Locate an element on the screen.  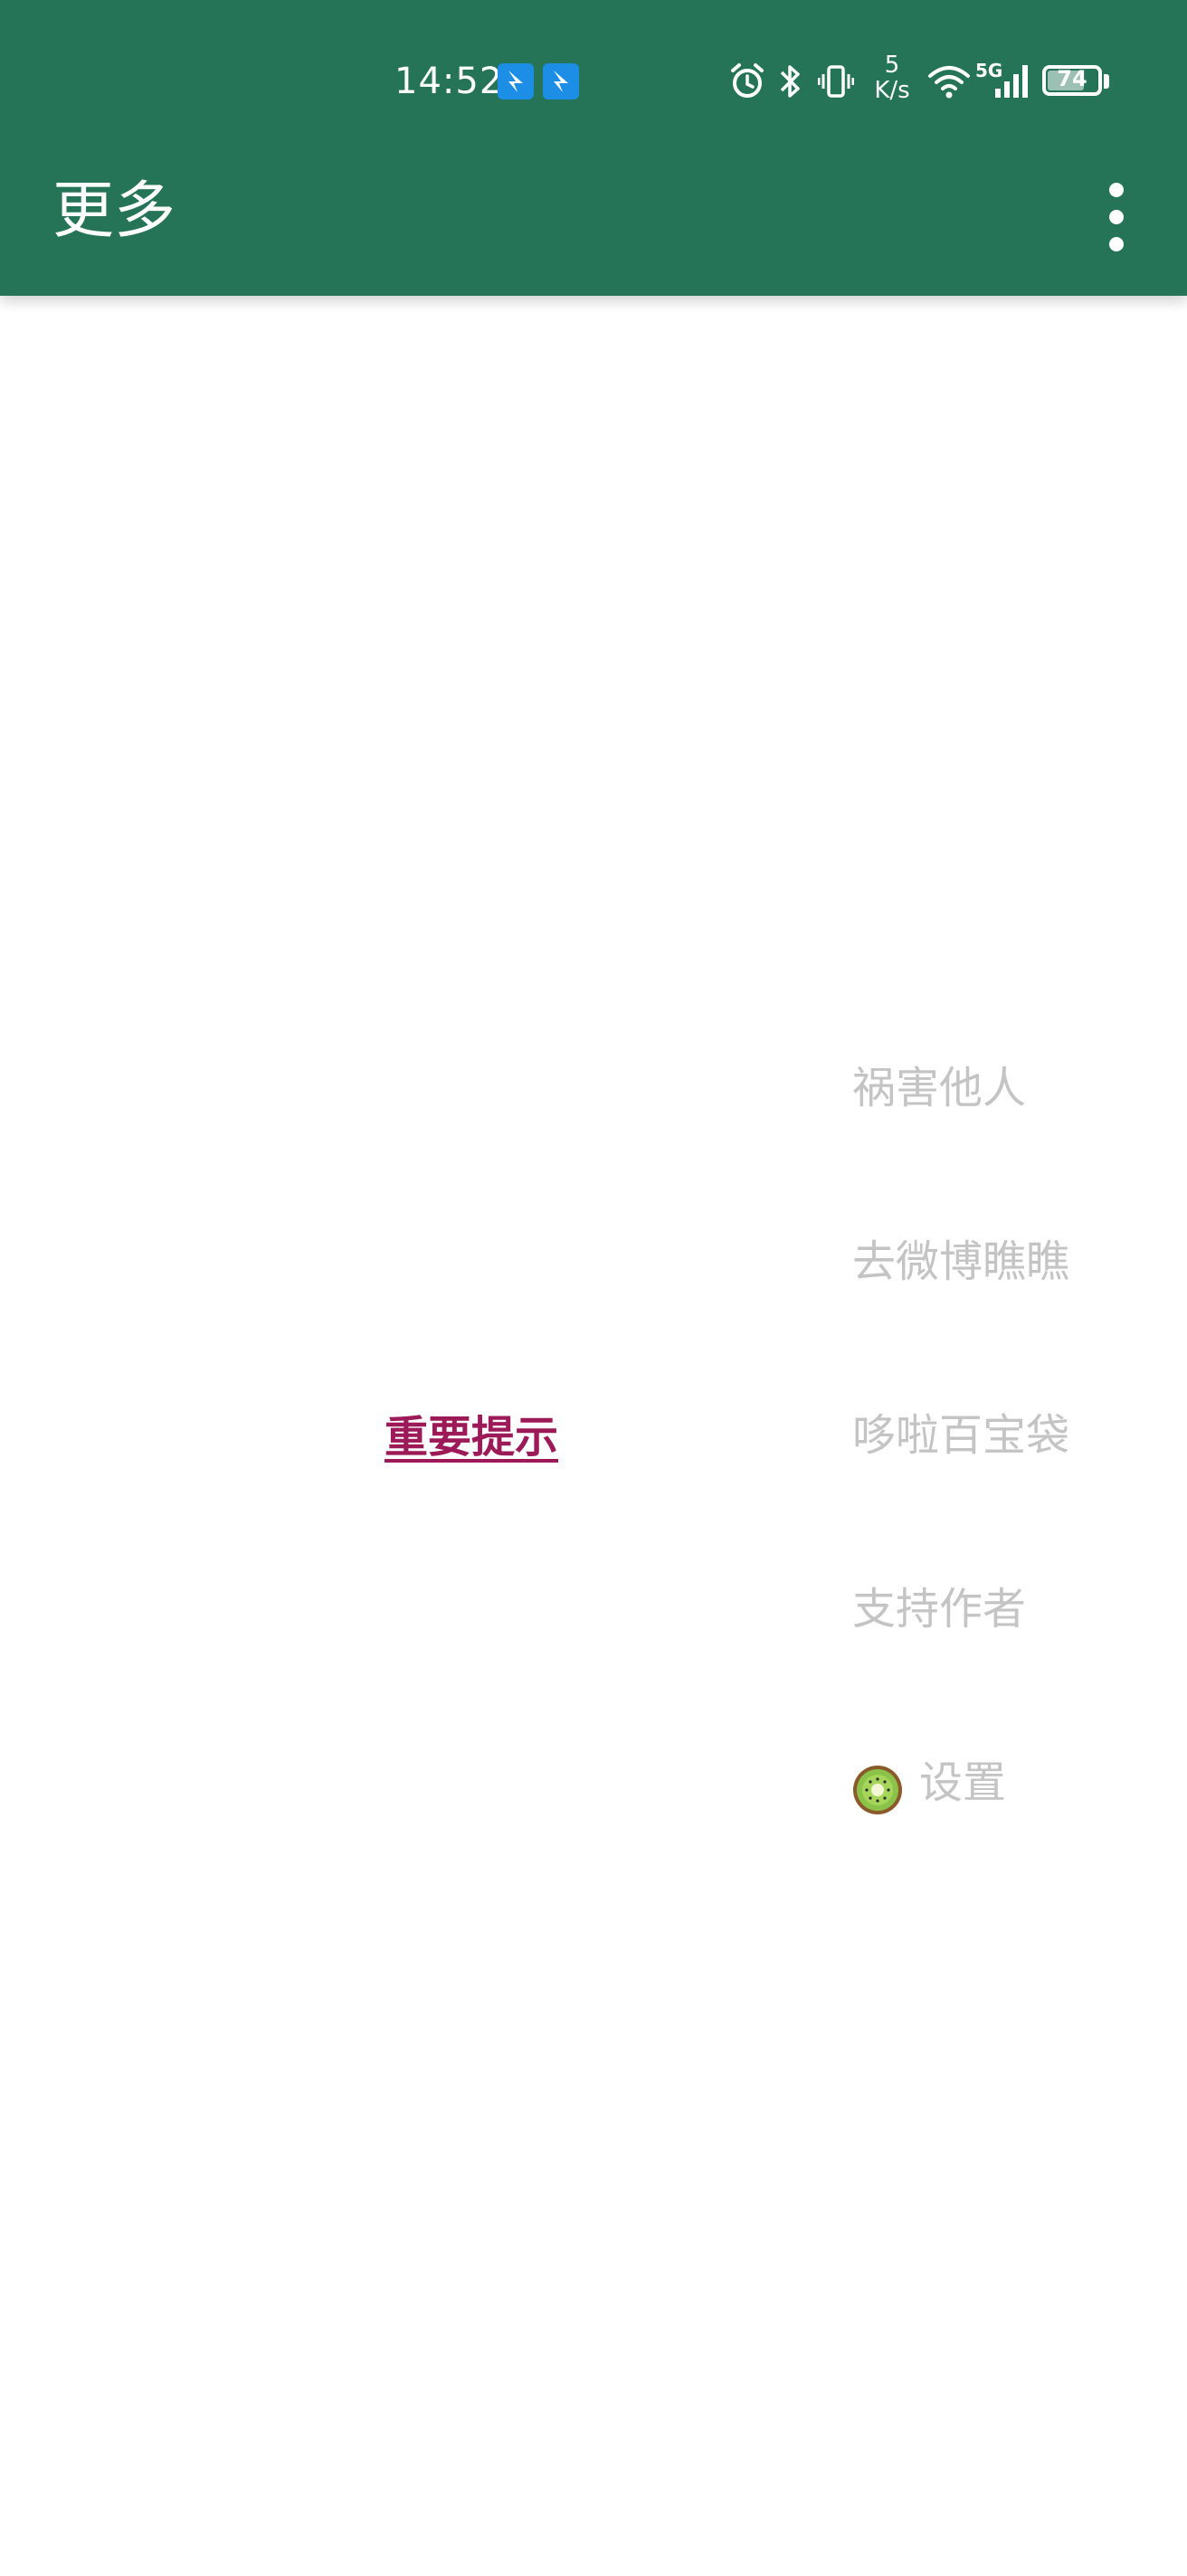
network-speed-unit: K/s is located at coordinates (892, 90).